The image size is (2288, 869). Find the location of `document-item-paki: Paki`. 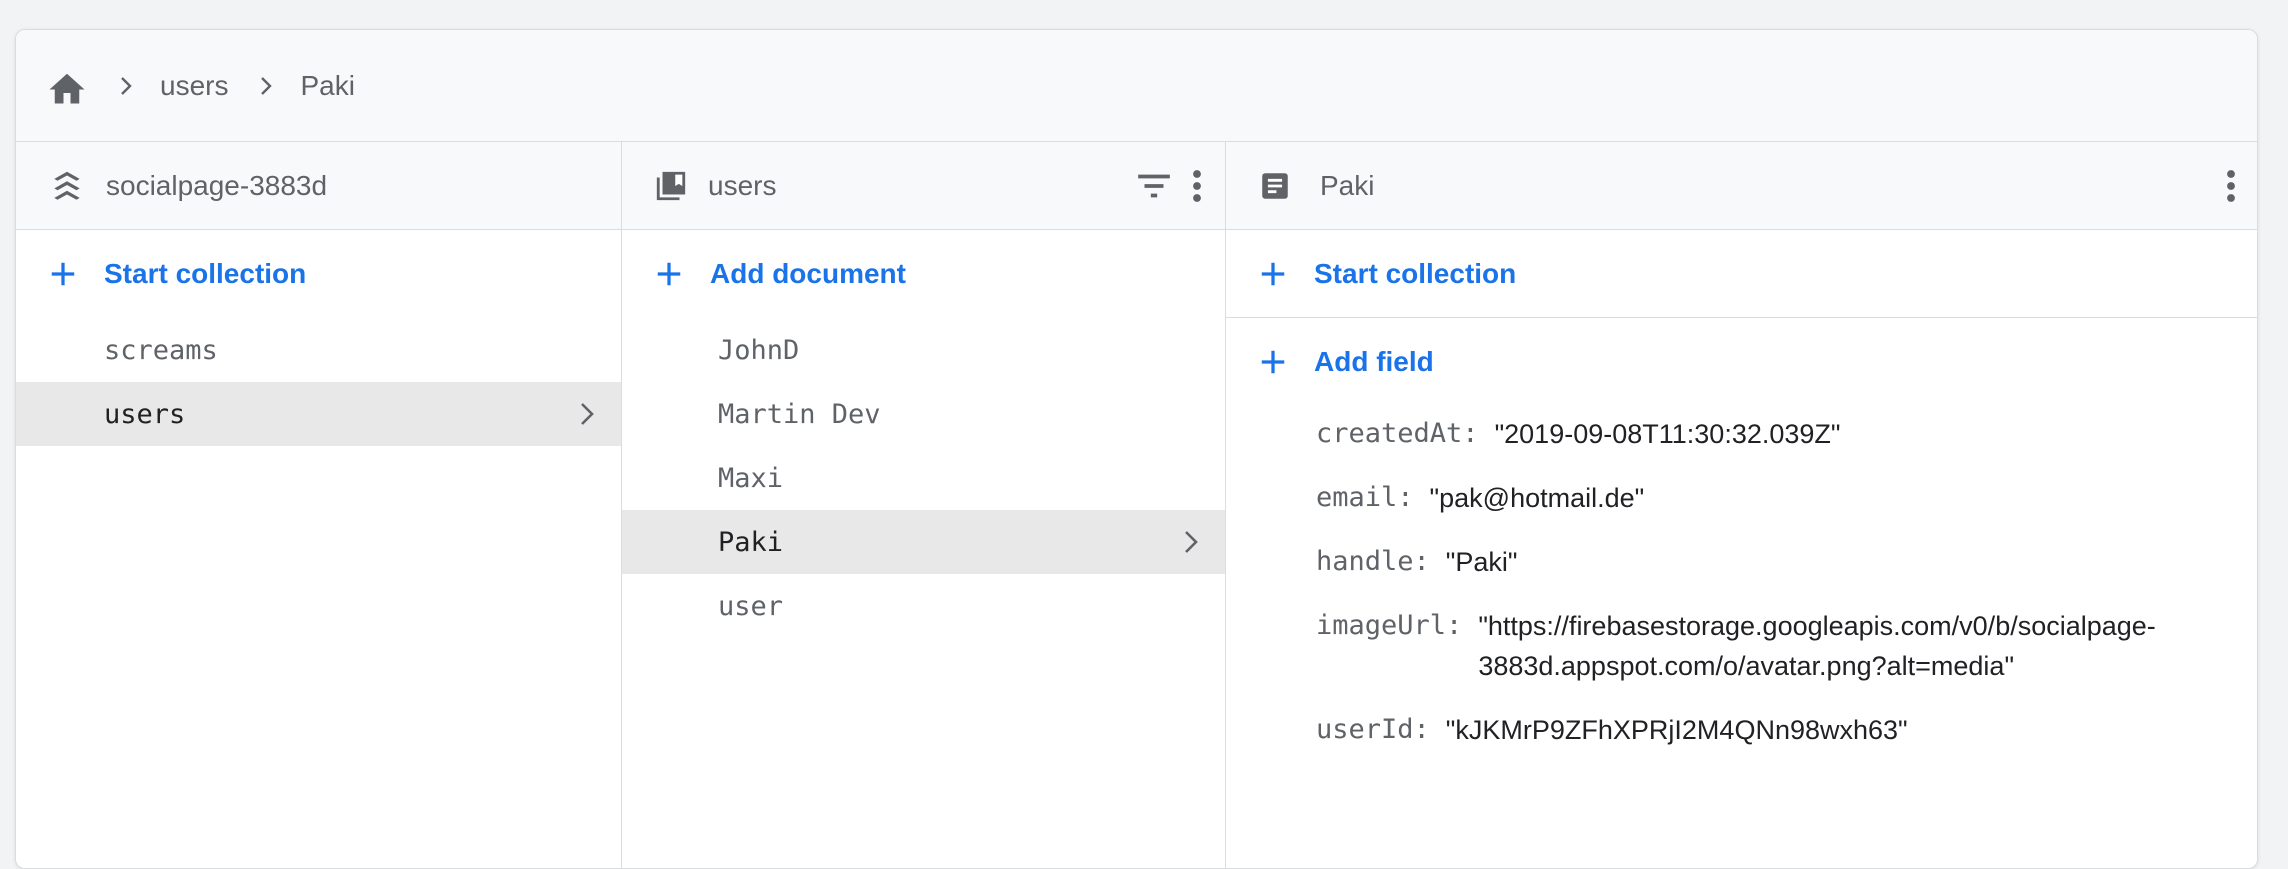

document-item-paki: Paki is located at coordinates (923, 542).